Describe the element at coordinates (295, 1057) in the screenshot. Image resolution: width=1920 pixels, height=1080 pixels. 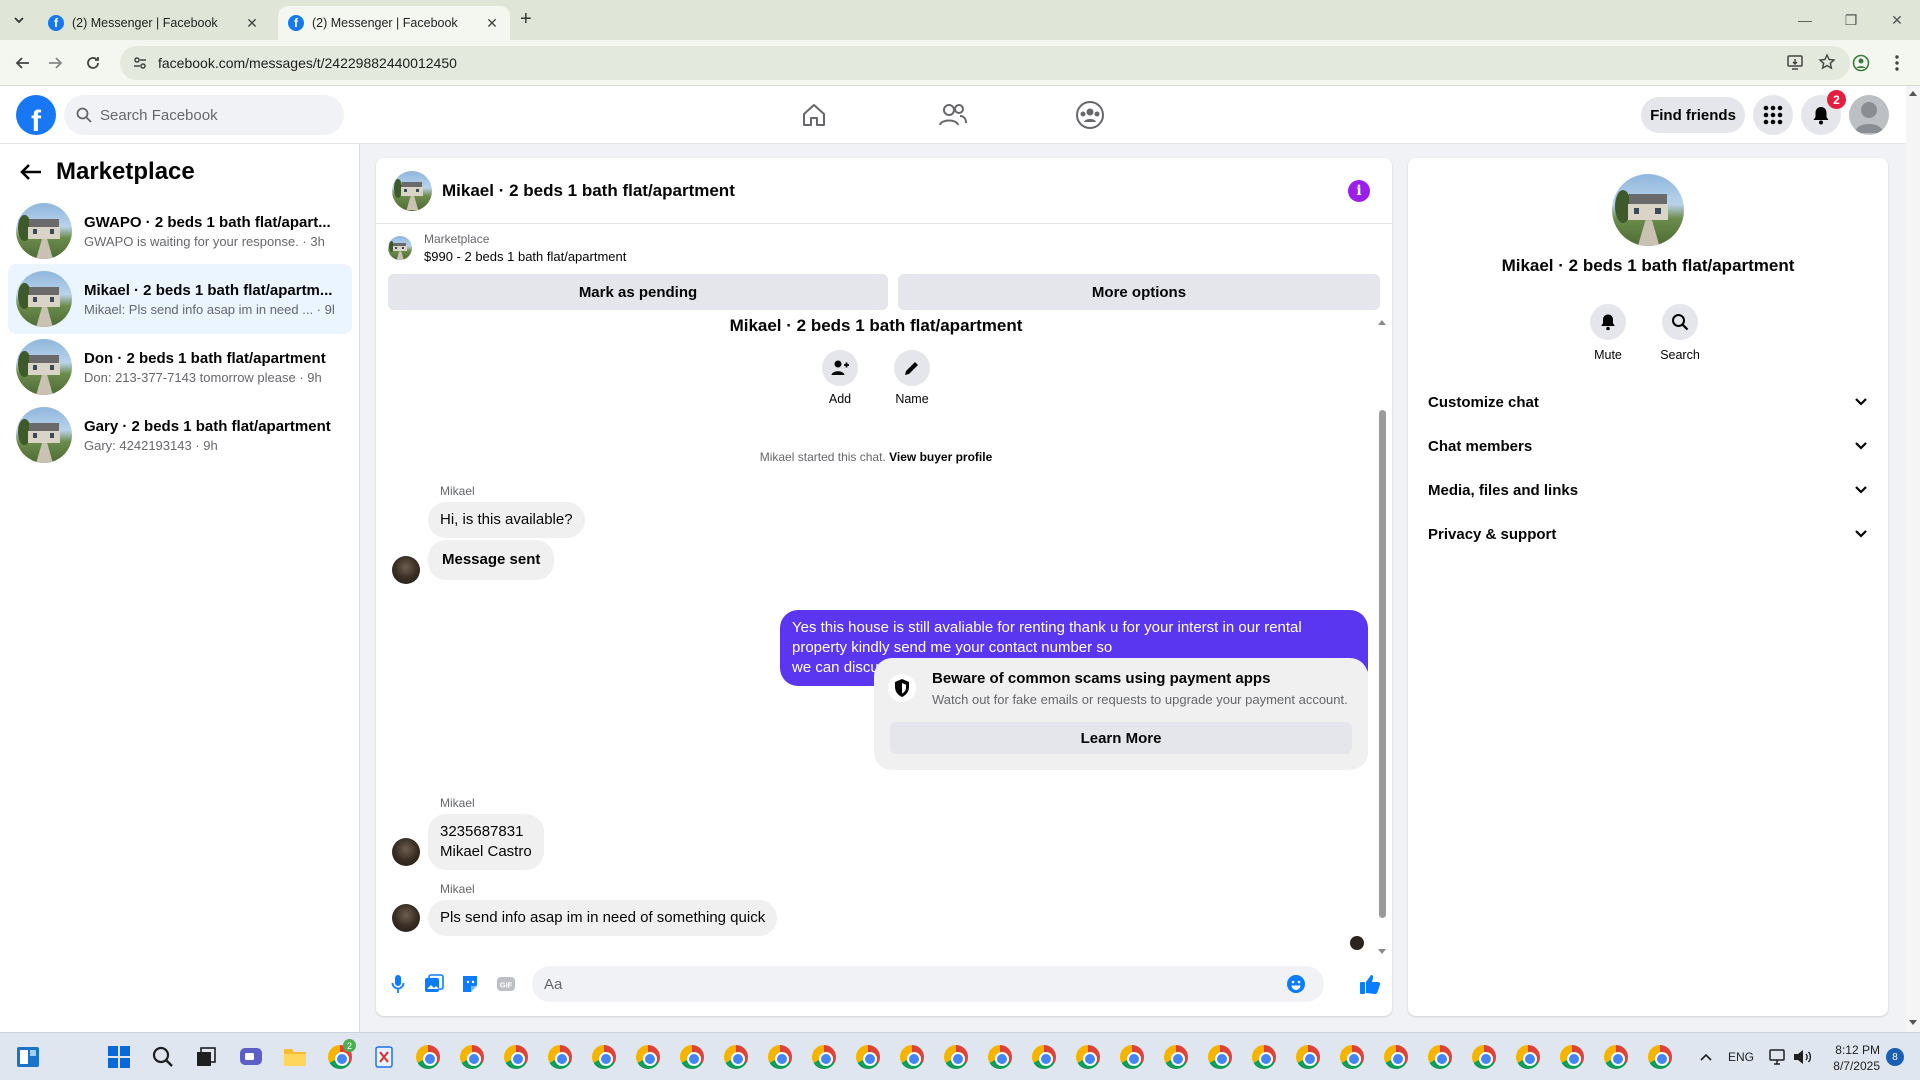
I see `file-explorer-icon` at that location.